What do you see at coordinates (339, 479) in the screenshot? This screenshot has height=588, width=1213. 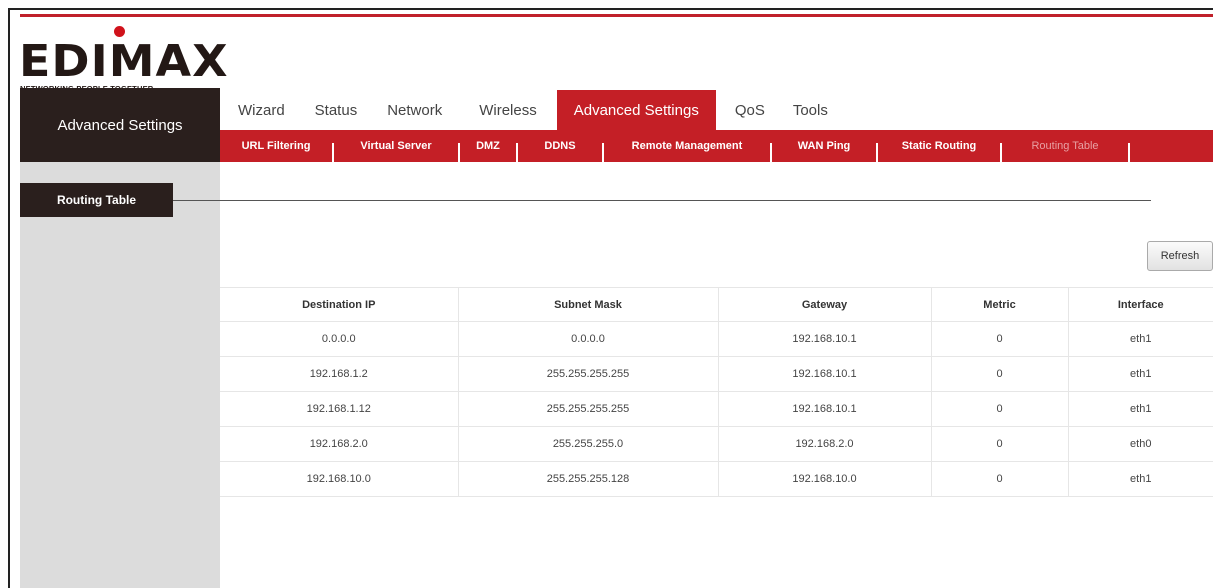 I see `cell-destination-ip: 192.168.10.0` at bounding box center [339, 479].